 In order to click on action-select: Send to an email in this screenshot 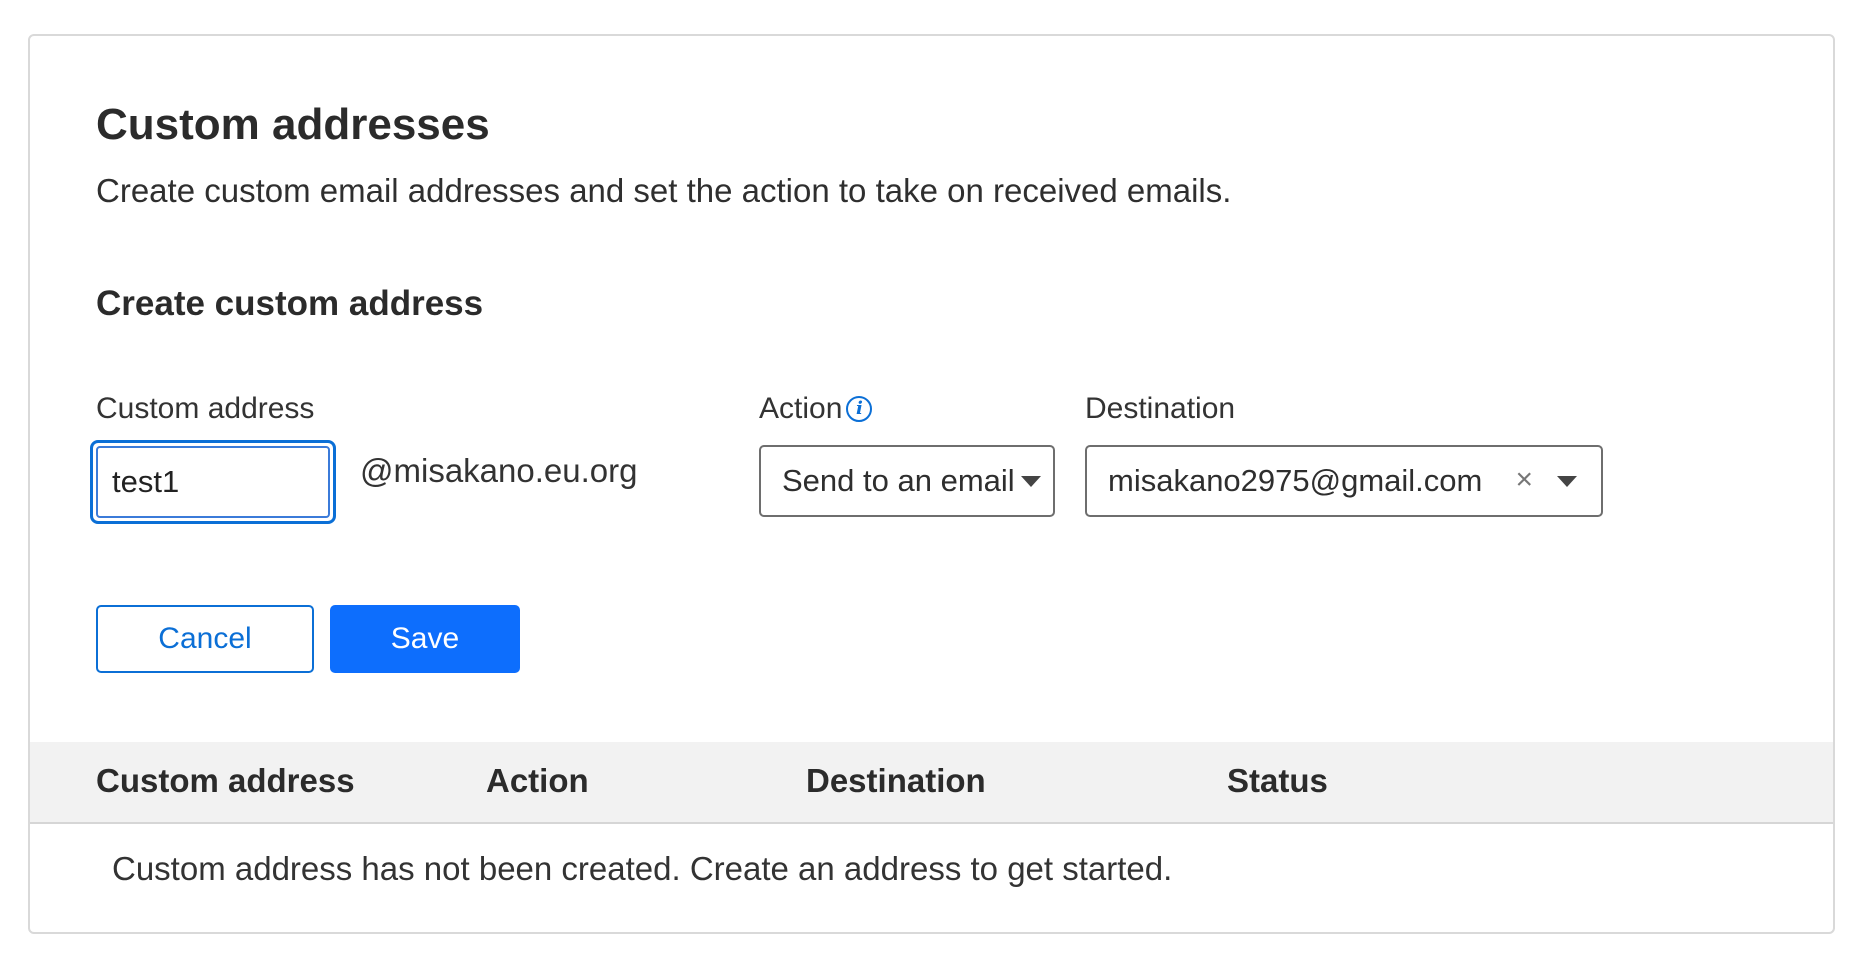, I will do `click(907, 481)`.